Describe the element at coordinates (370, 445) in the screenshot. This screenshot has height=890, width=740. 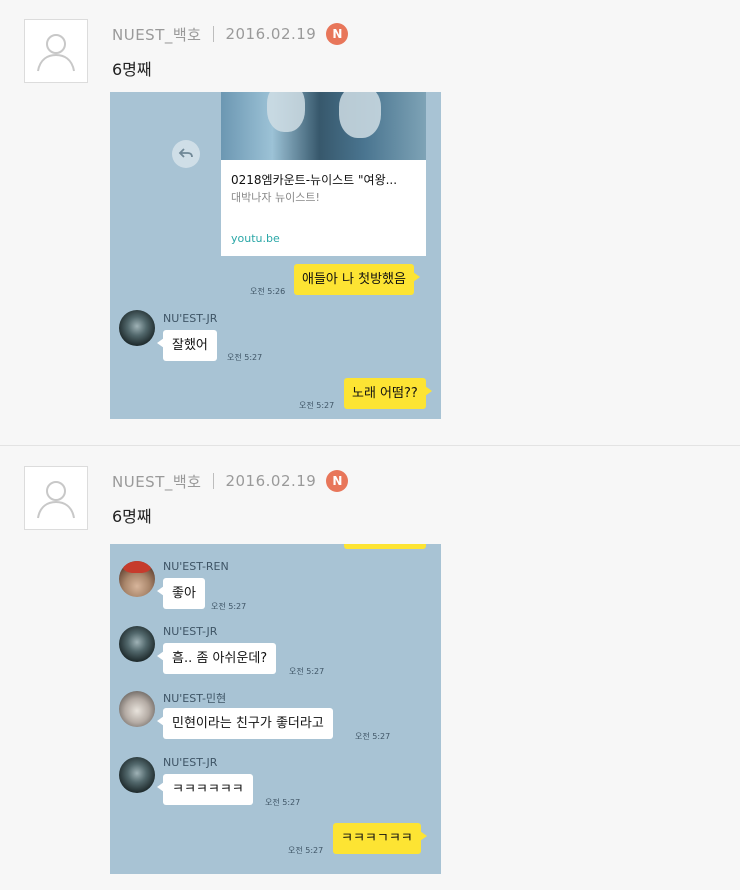
I see `post-divider` at that location.